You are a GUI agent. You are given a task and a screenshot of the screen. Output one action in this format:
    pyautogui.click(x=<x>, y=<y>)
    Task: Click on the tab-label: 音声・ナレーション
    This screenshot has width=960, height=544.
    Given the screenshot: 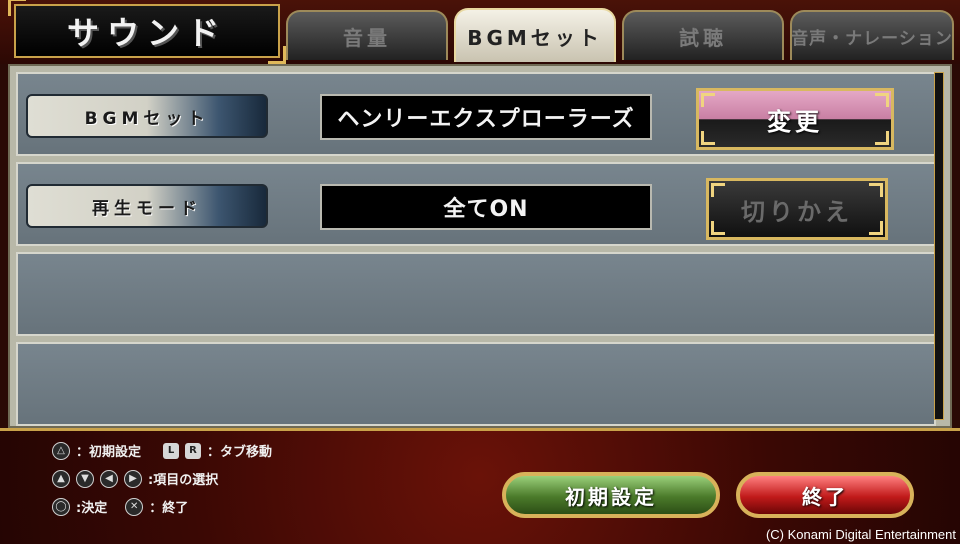 What is the action you would take?
    pyautogui.click(x=872, y=38)
    